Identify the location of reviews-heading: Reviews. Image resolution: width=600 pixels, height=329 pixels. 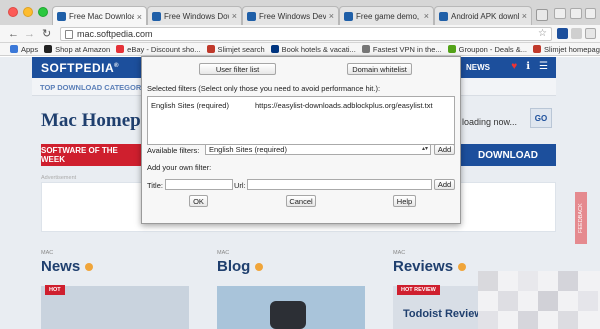
(430, 266).